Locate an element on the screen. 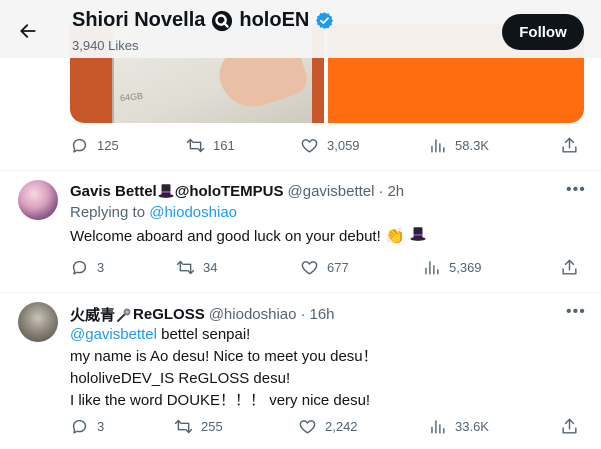 This screenshot has width=601, height=449. profile-likes-count: 3,940 Likes is located at coordinates (105, 45).